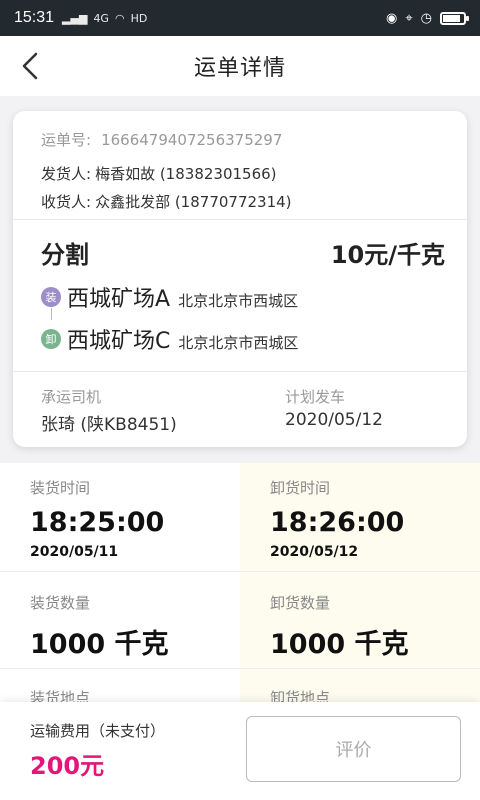 This screenshot has height=800, width=480. Describe the element at coordinates (34, 17) in the screenshot. I see `status-time: 15:31` at that location.